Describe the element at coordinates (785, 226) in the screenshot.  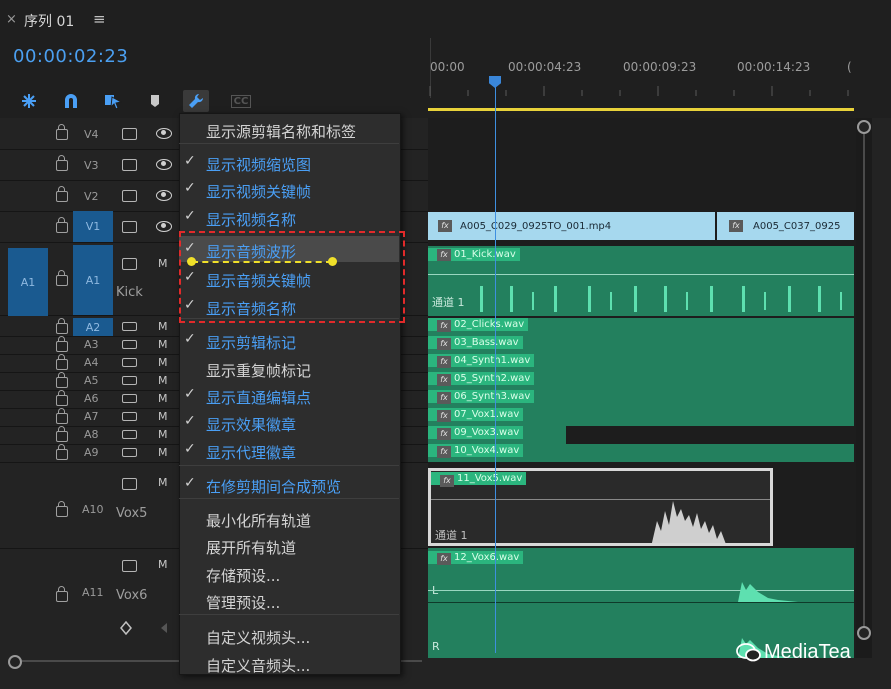
I see `video-clip: fx A005_C037_0925` at that location.